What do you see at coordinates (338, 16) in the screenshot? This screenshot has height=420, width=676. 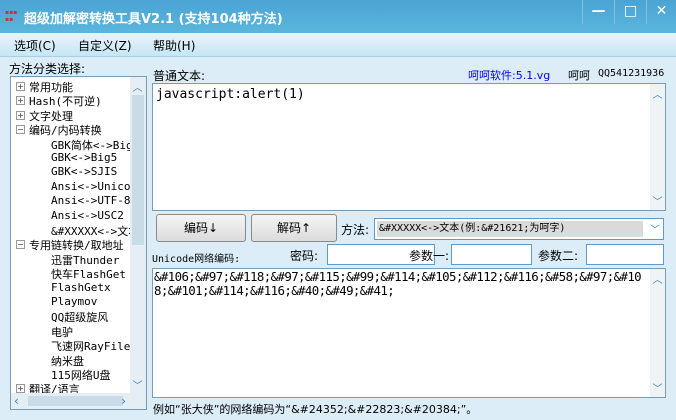 I see `title-bar: ▪▪▪ ▪▪ 超级加解密转换工具V2.1 (支持104种方法) — □ ✕` at bounding box center [338, 16].